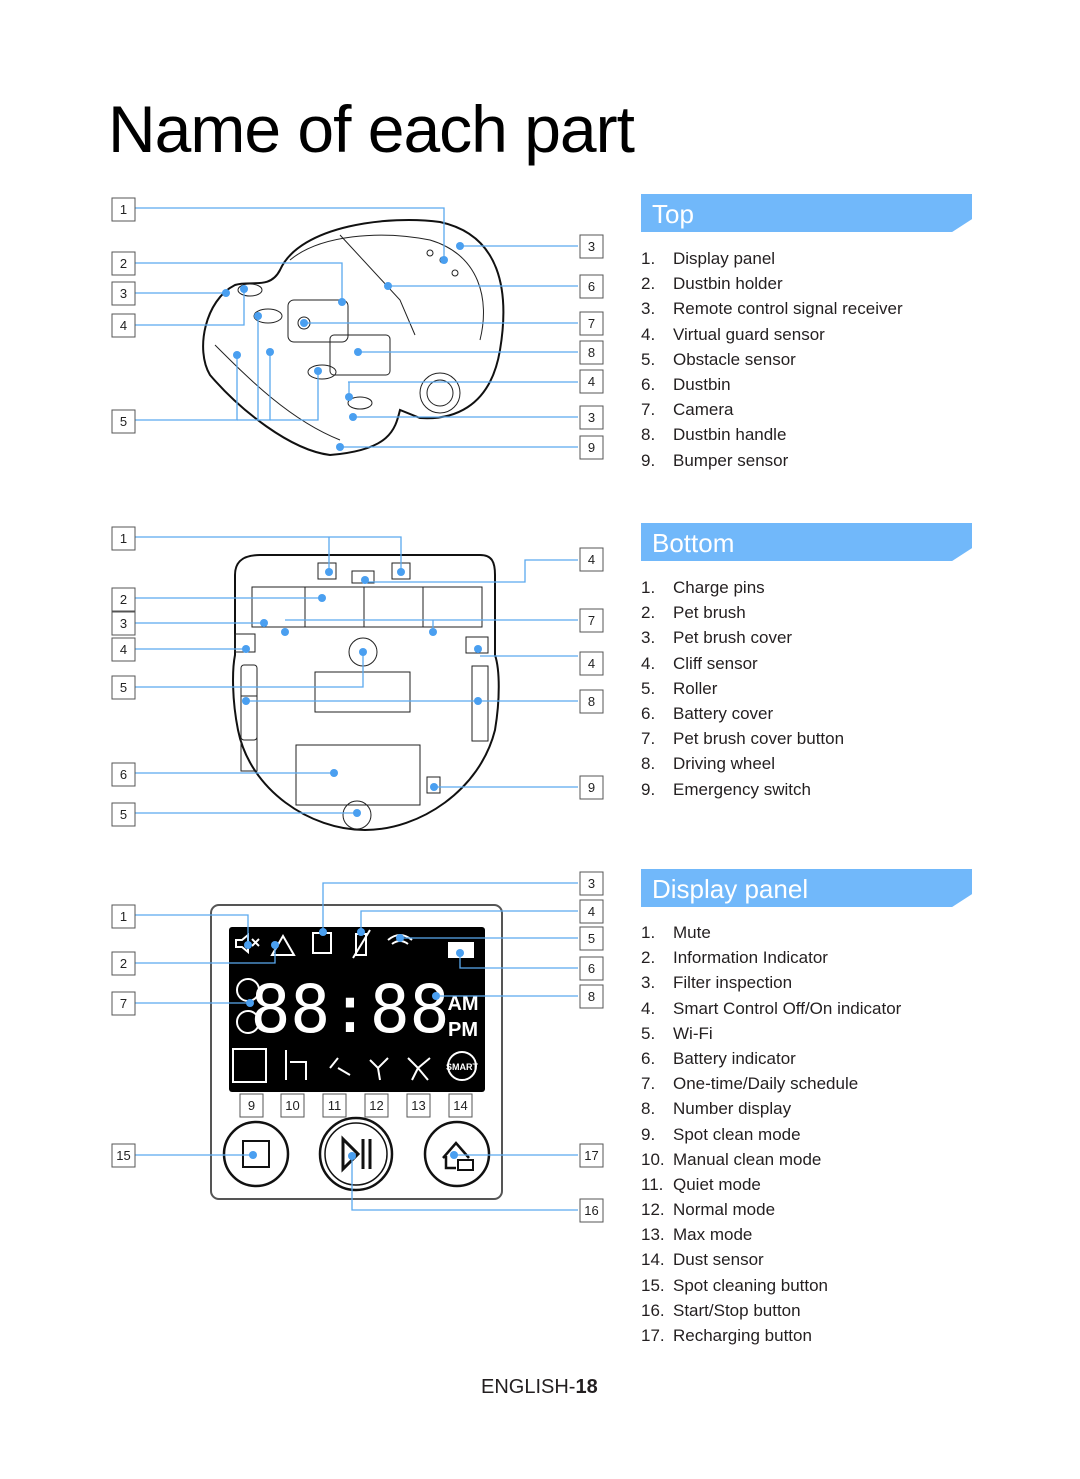 This screenshot has height=1479, width=1080. Describe the element at coordinates (715, 460) in the screenshot. I see `list-item: 9. Bumper sensor` at that location.